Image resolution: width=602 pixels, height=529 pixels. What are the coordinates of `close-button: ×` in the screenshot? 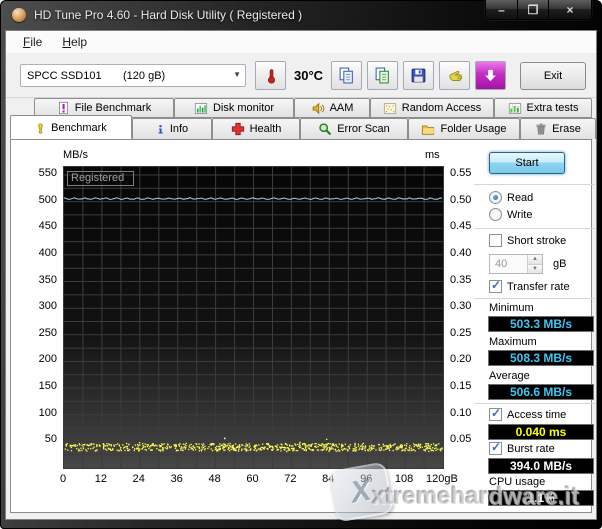 It's located at (569, 9).